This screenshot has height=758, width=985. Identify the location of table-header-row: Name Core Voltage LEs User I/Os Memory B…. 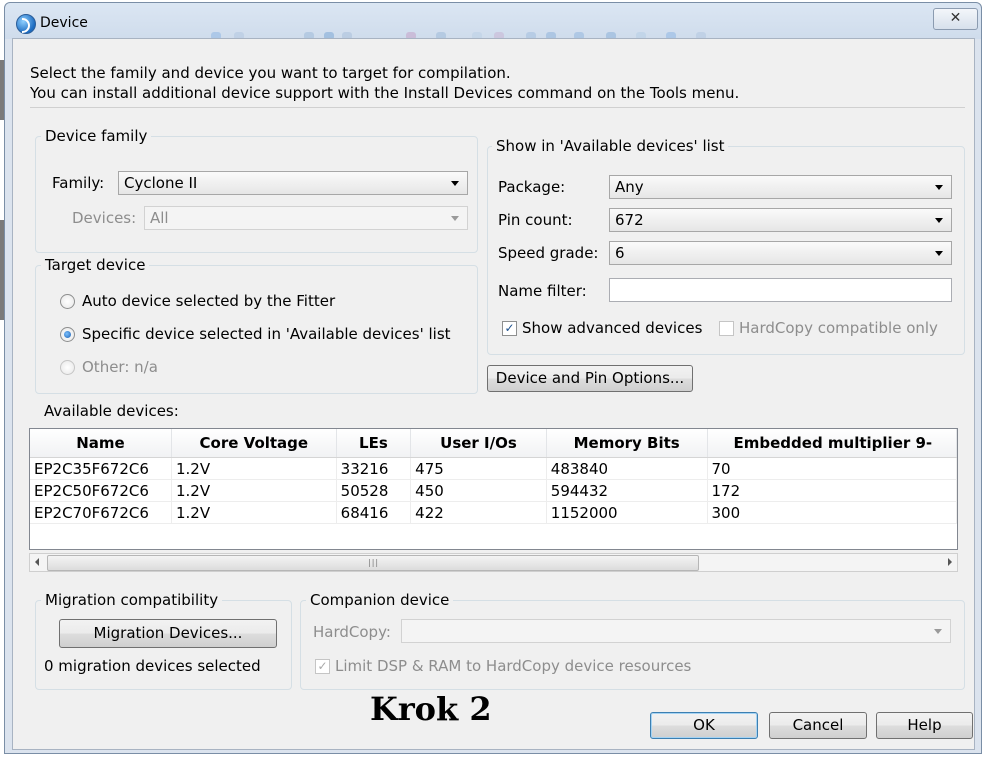
(493, 443).